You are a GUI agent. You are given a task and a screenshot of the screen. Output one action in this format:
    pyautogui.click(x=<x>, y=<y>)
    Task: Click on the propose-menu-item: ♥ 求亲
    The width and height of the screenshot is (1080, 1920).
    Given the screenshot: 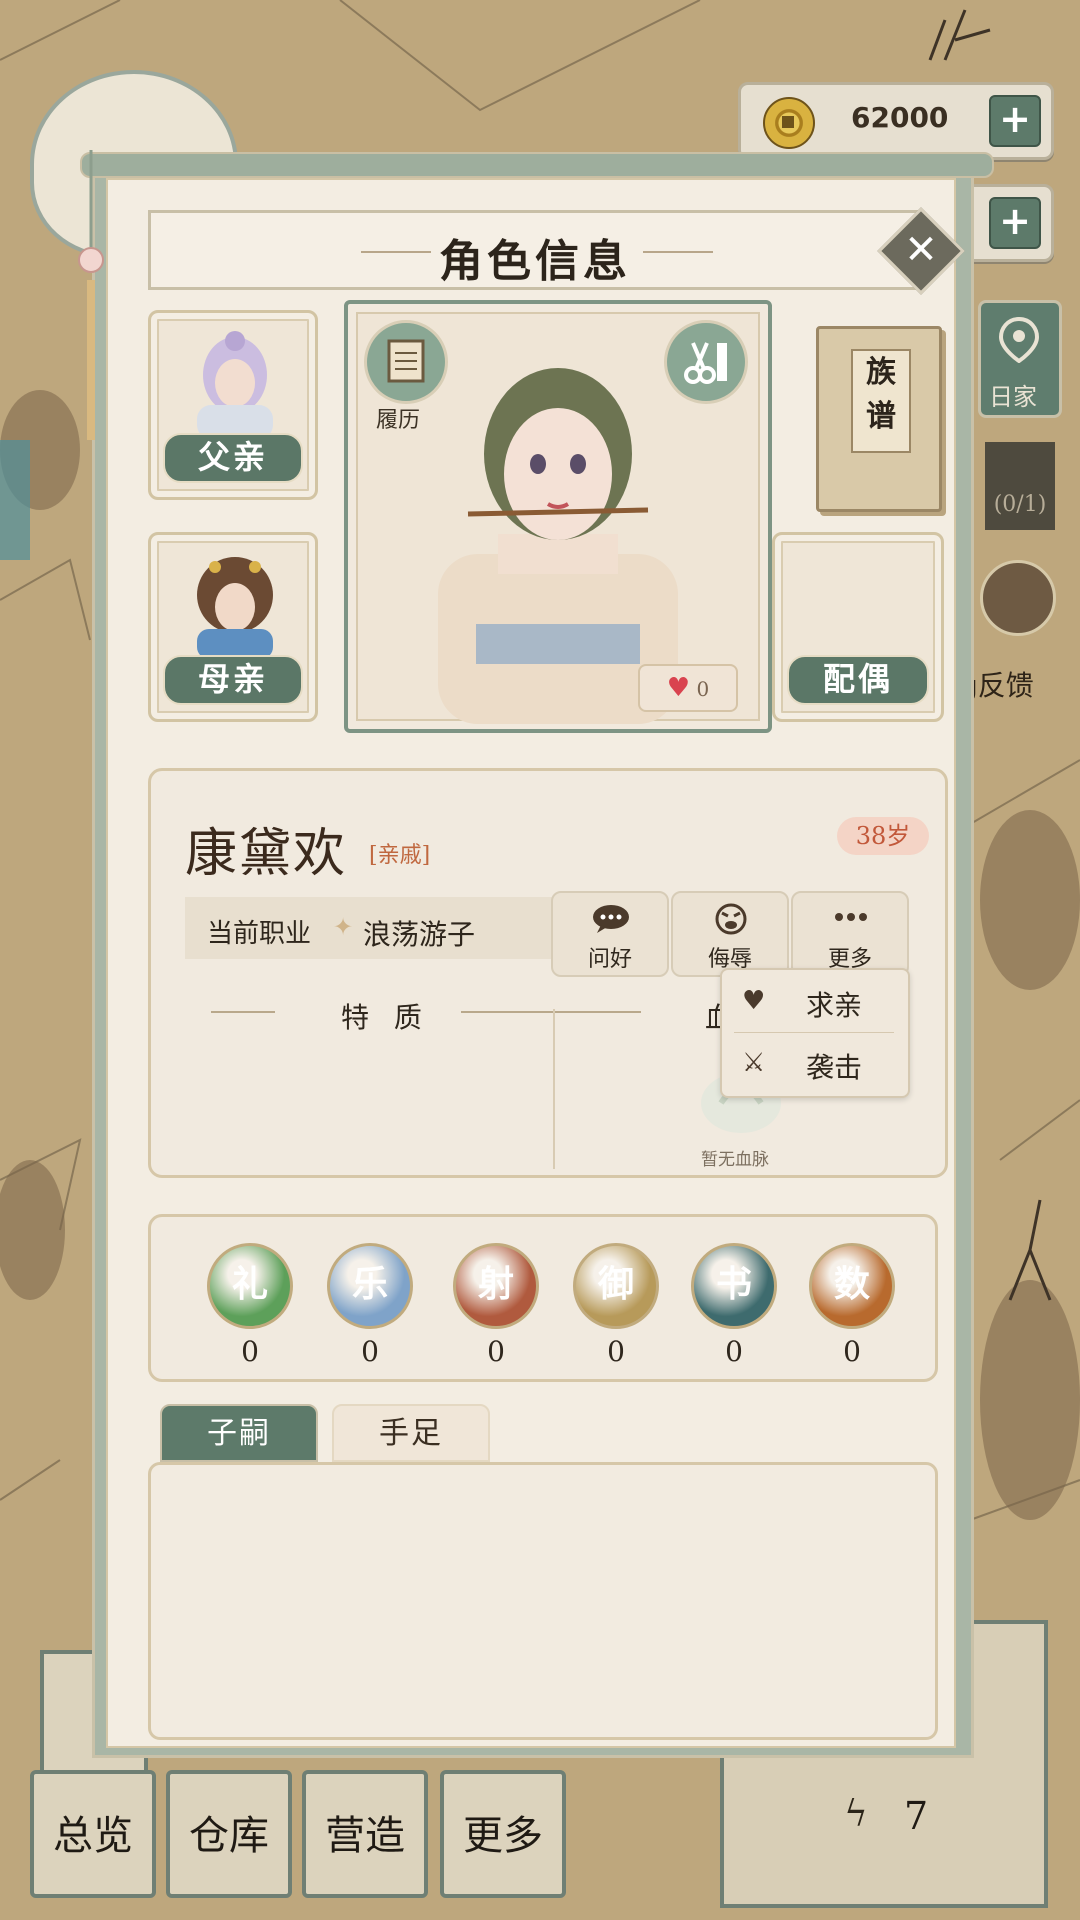 What is the action you would take?
    pyautogui.click(x=815, y=1000)
    